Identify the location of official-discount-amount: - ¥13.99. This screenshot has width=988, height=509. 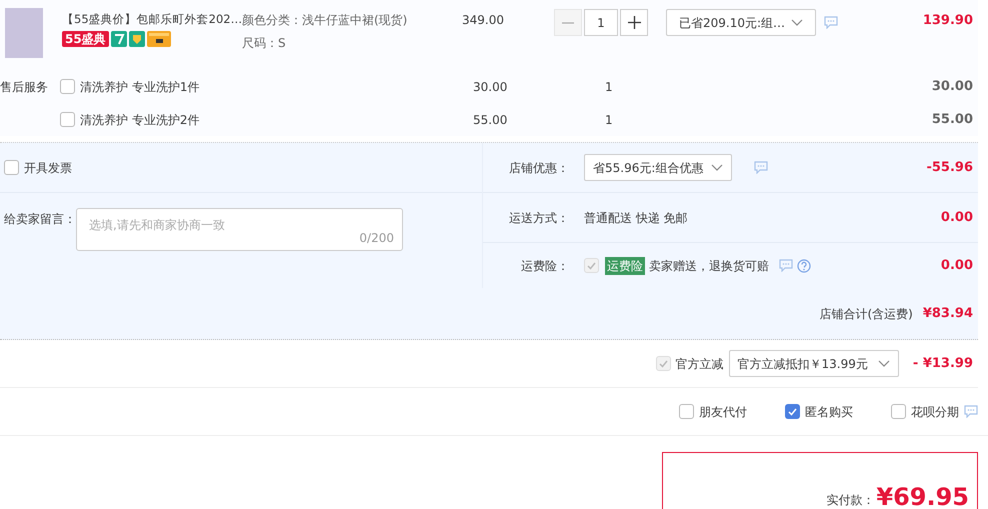
(942, 363).